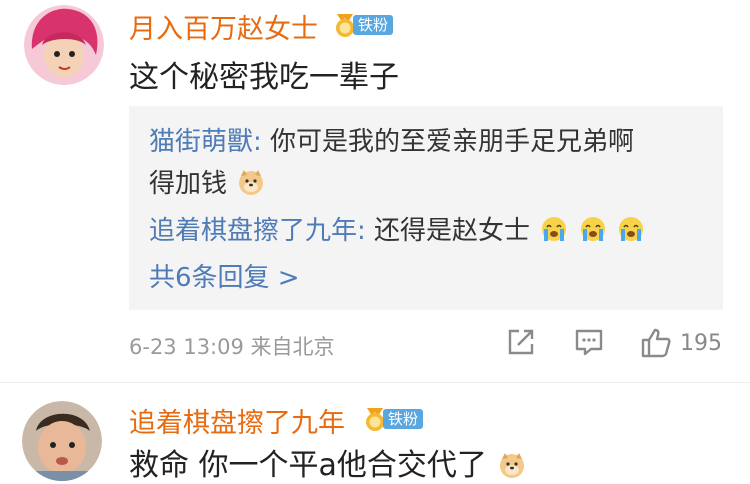 The height and width of the screenshot is (484, 750). I want to click on like-button: 195, so click(681, 343).